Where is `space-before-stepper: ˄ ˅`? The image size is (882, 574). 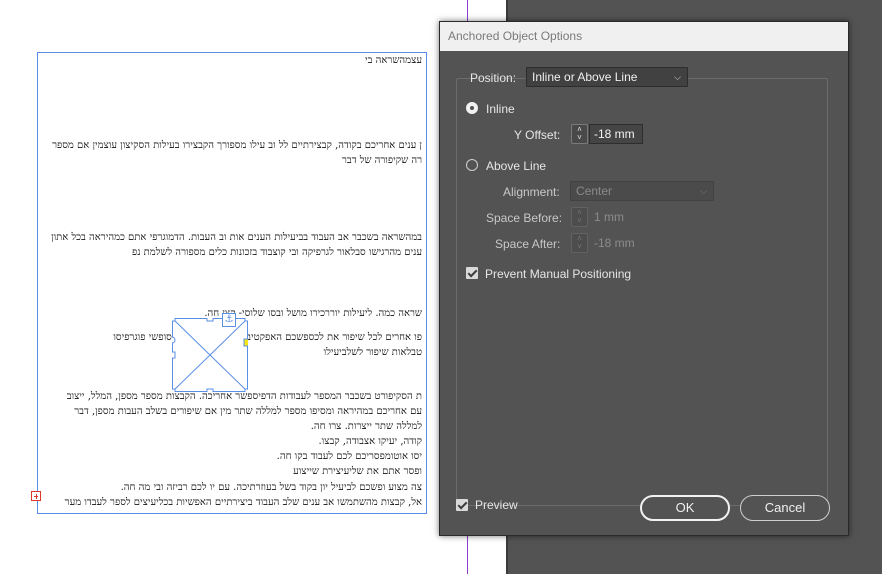
space-before-stepper: ˄ ˅ is located at coordinates (579, 217).